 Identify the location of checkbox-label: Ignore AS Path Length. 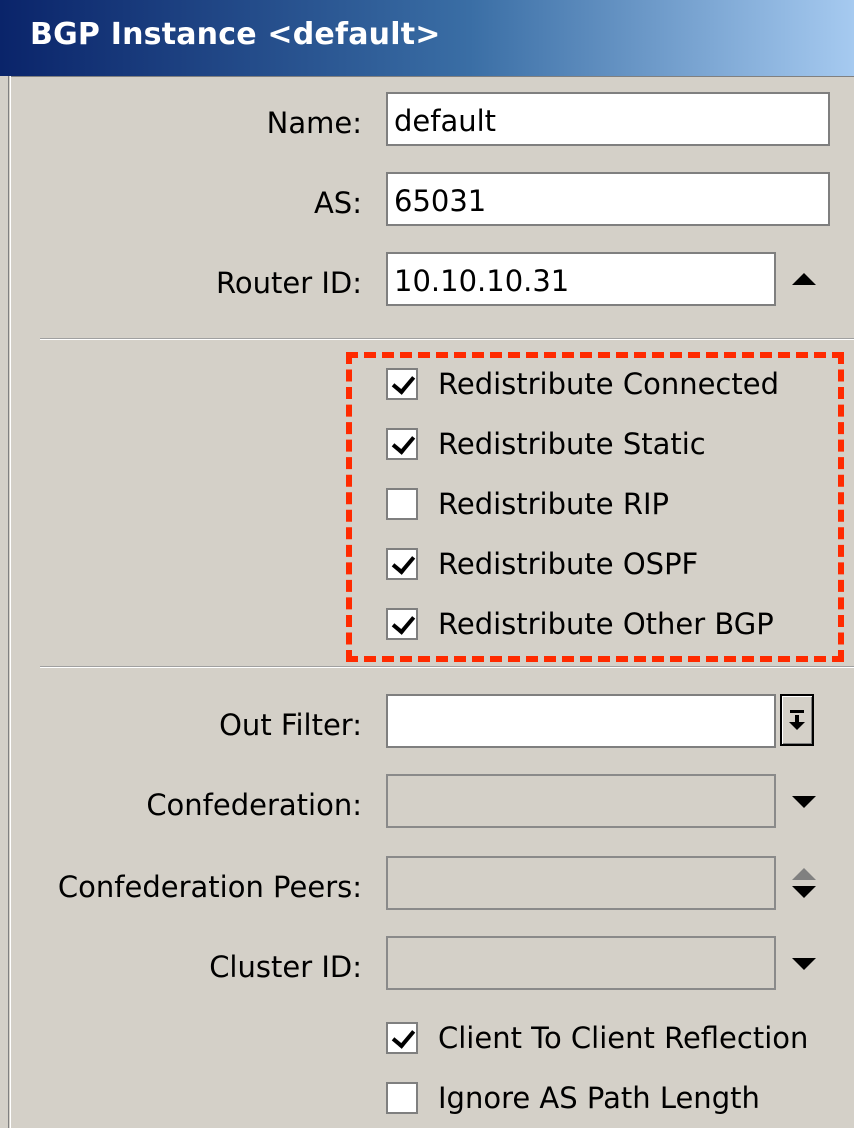
(599, 1098).